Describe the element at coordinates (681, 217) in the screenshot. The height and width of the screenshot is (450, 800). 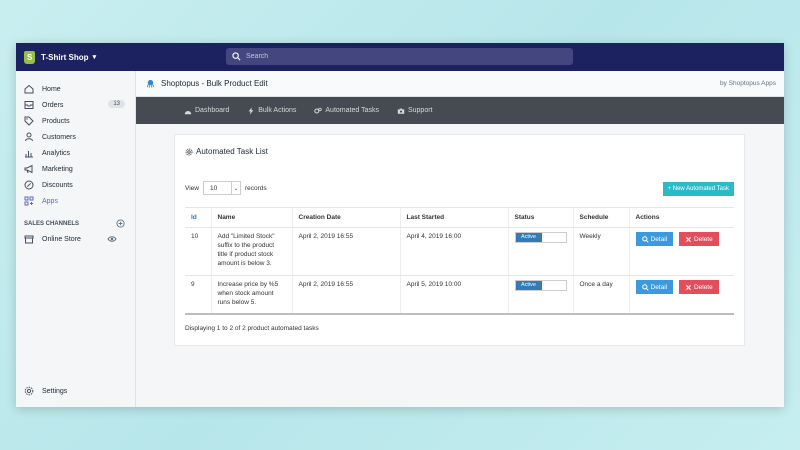
I see `col-actions: Actions` at that location.